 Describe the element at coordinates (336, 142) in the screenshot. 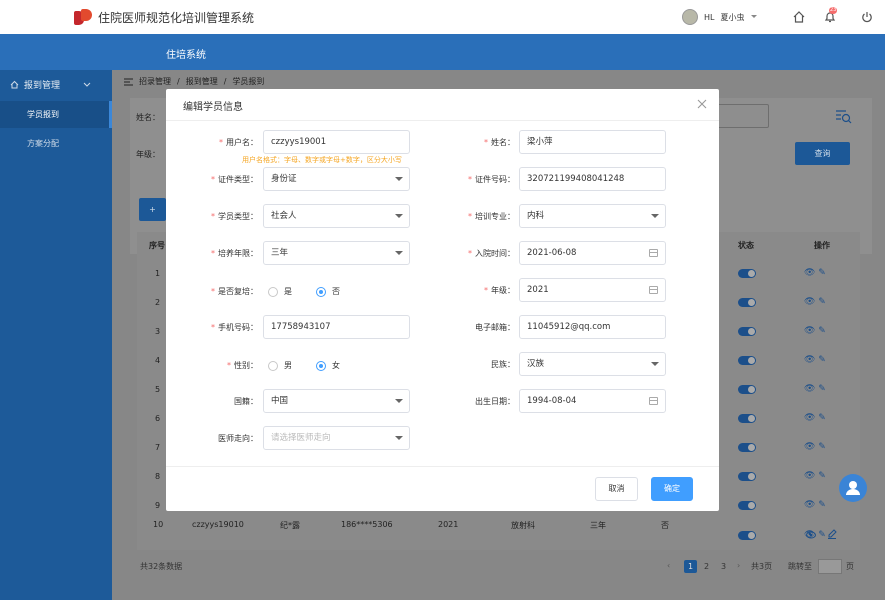

I see `username-input: czzyys19001` at that location.